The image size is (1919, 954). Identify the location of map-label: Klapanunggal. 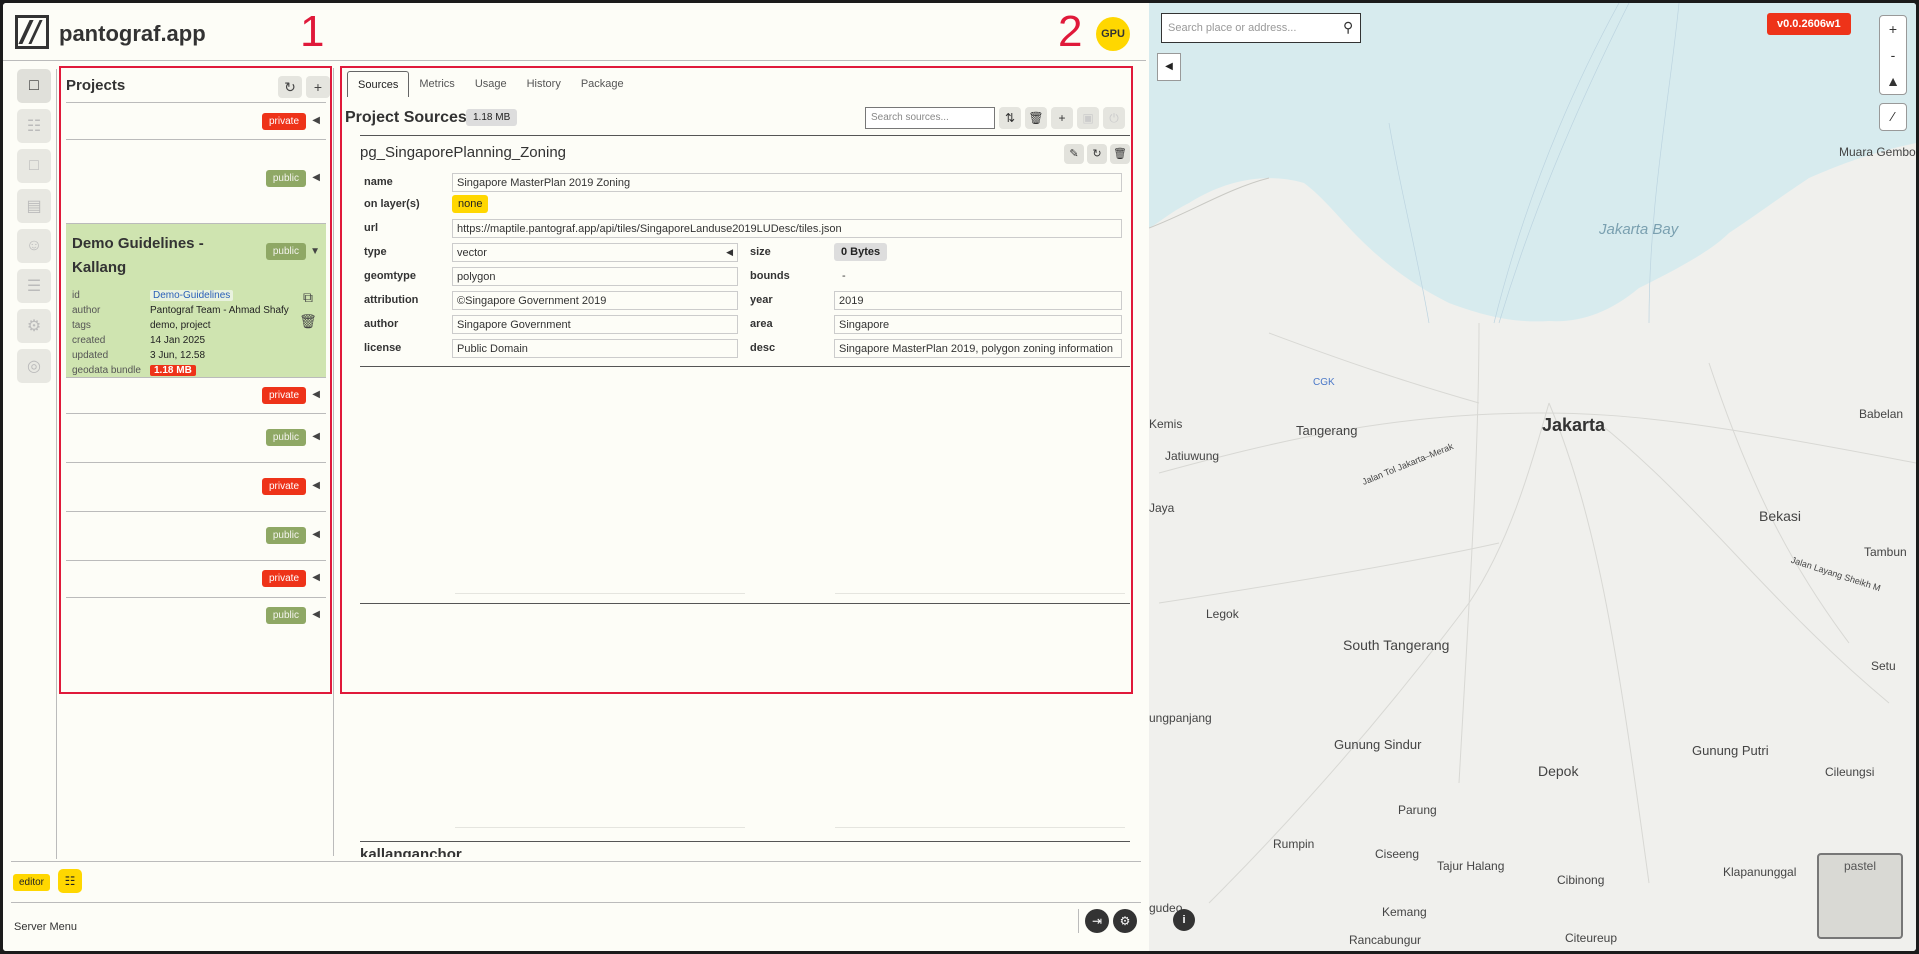
(1760, 872).